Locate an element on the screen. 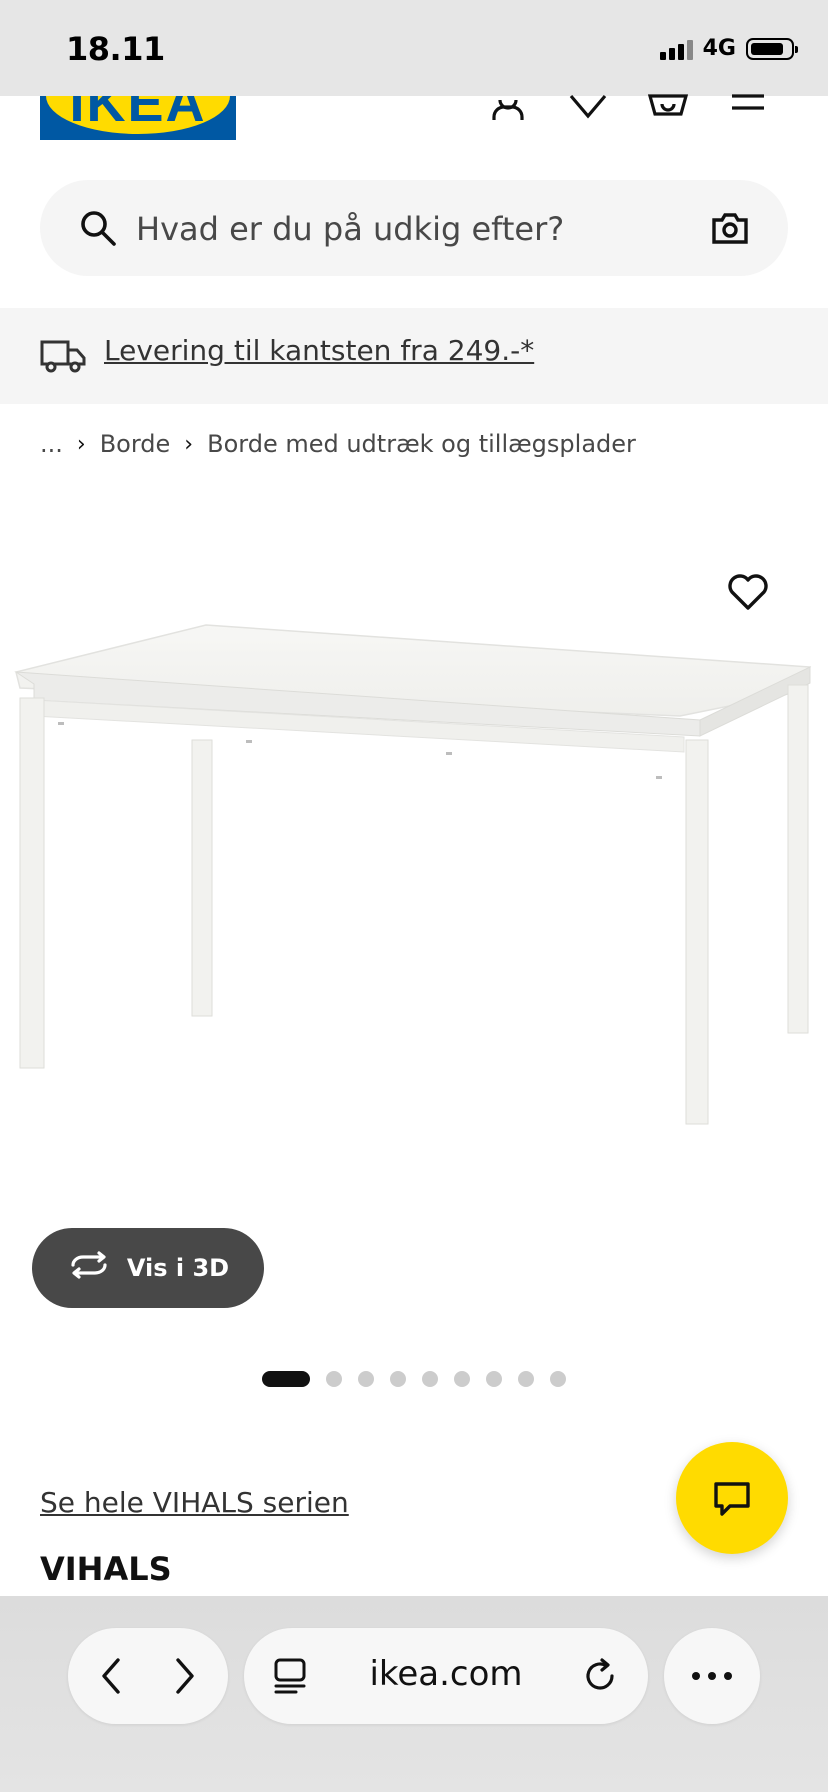 This screenshot has width=828, height=1792. navigation-pill is located at coordinates (148, 1676).